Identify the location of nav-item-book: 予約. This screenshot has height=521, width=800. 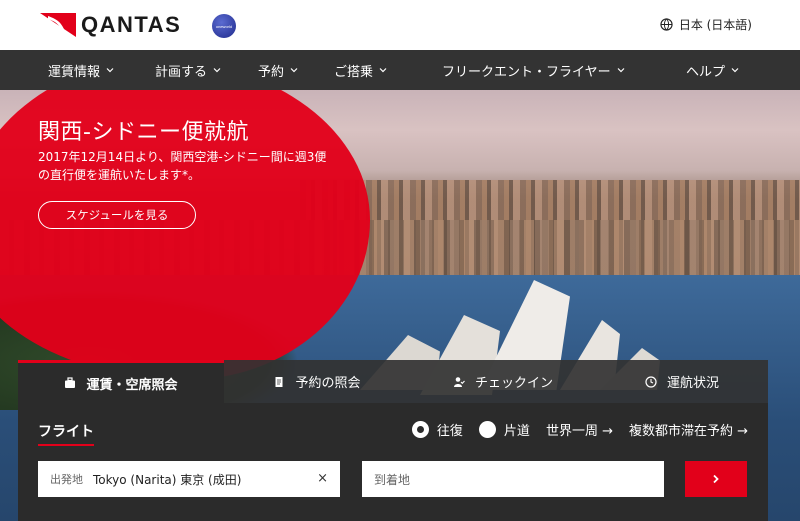
(278, 70).